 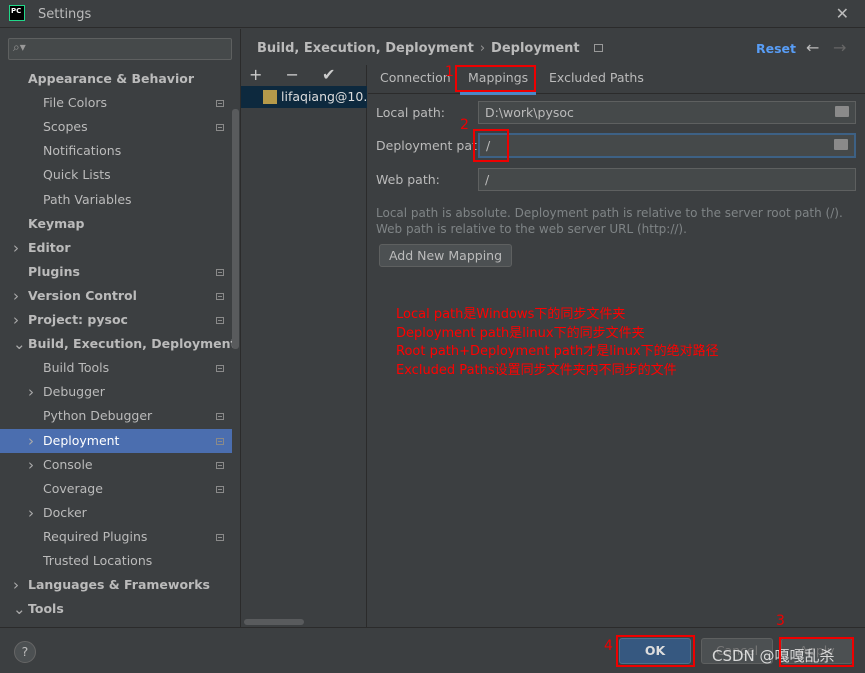 I want to click on server-toolbar: + − ✔, so click(x=296, y=74).